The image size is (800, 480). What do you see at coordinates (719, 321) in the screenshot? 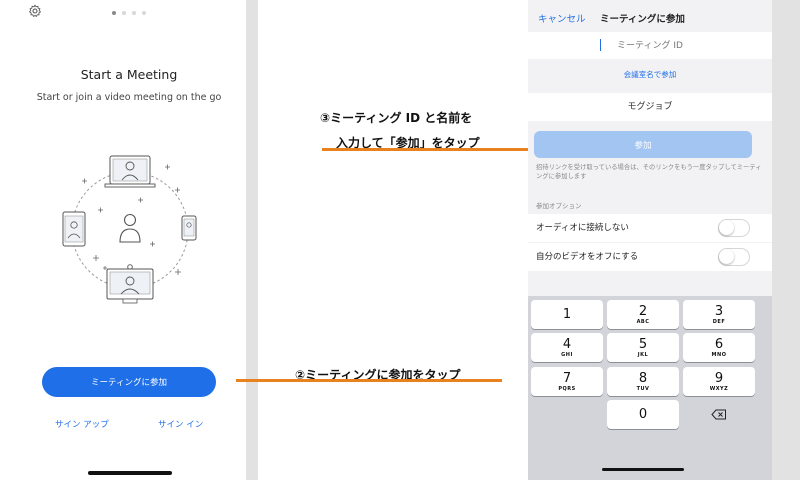
I see `key-letters: DEF` at bounding box center [719, 321].